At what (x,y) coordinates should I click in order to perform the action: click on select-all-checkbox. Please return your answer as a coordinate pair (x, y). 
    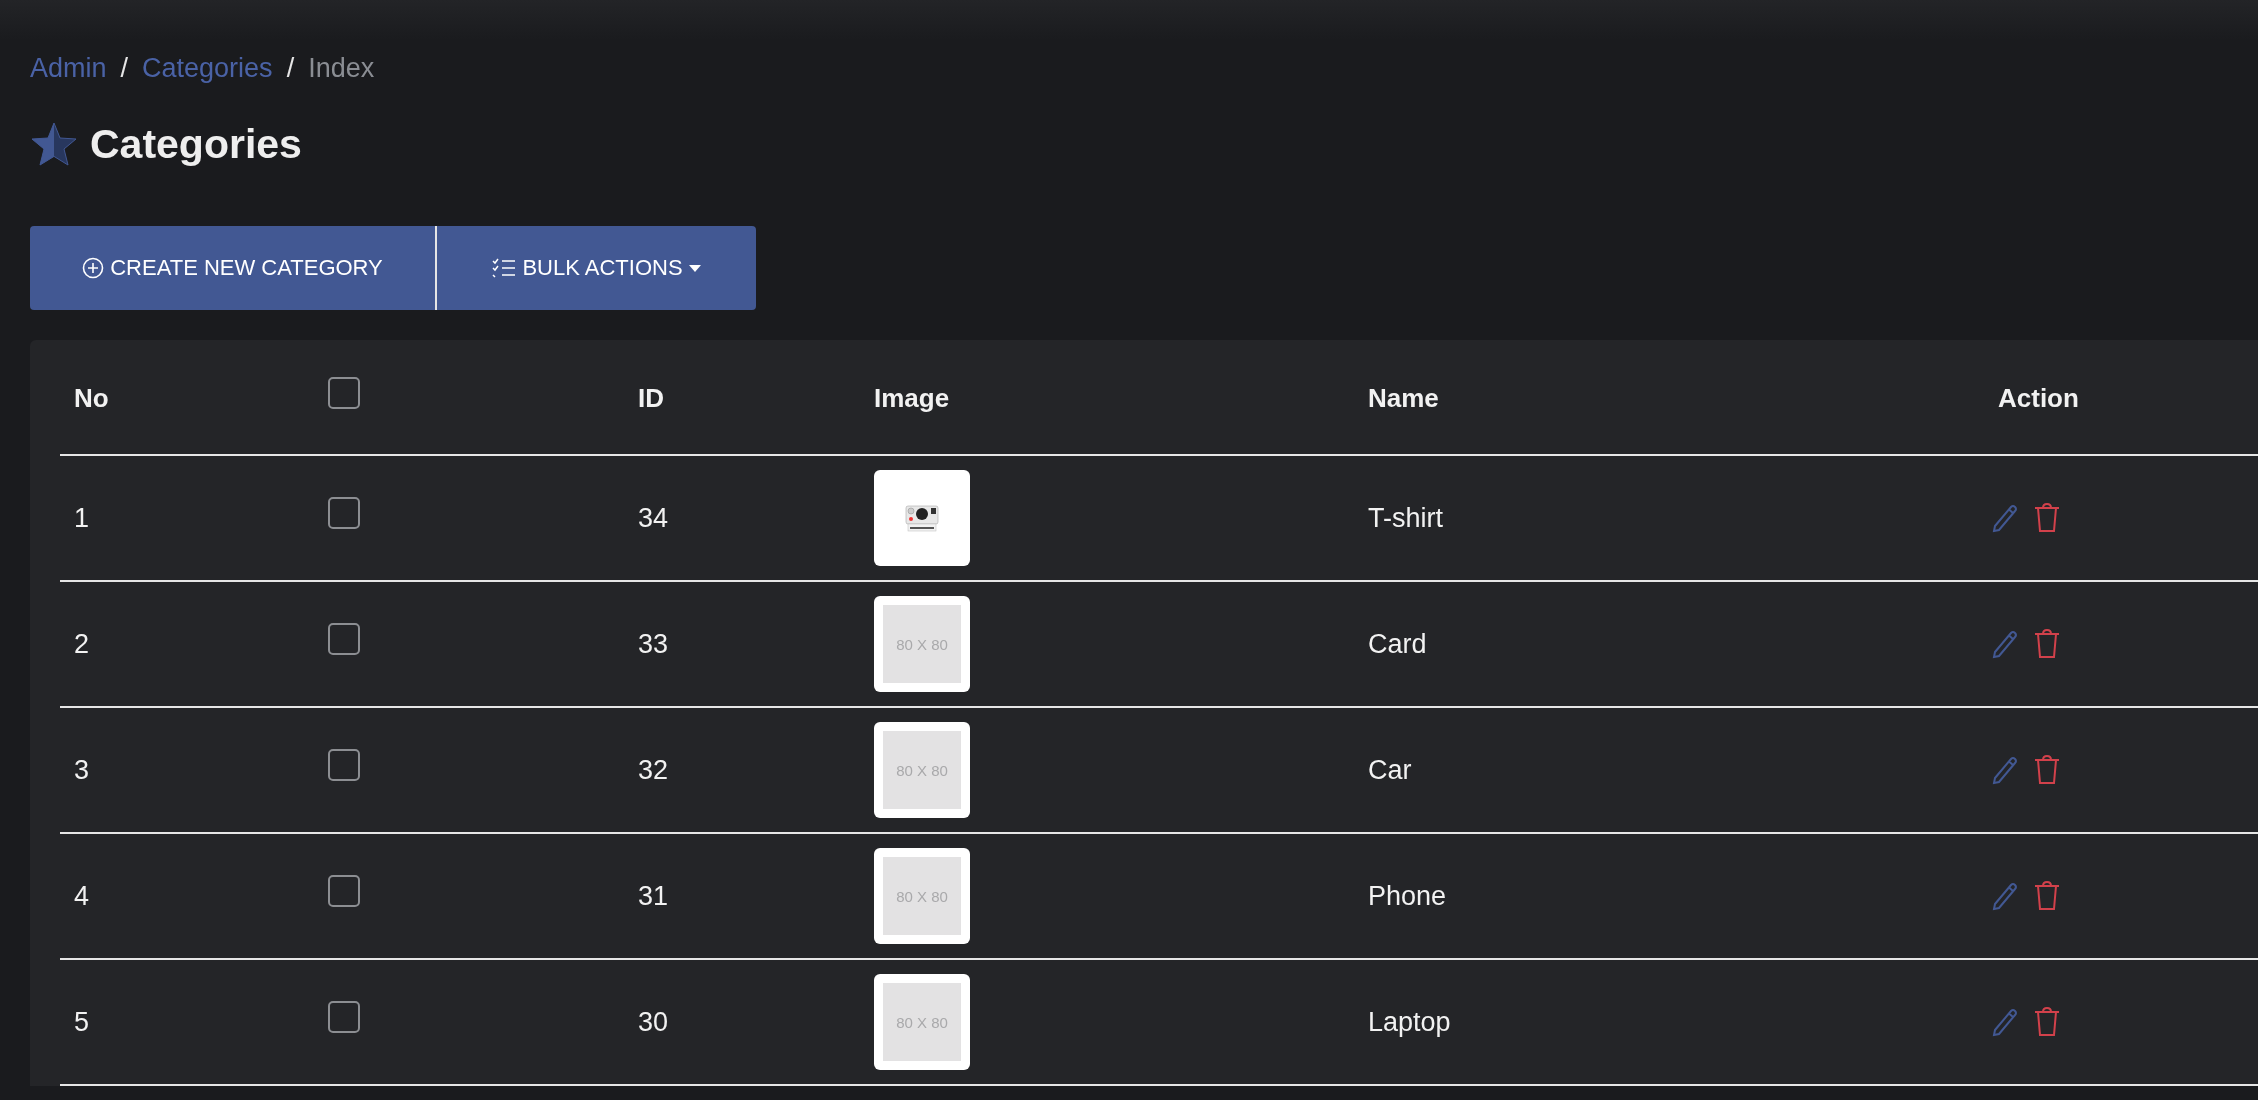
    Looking at the image, I should click on (344, 393).